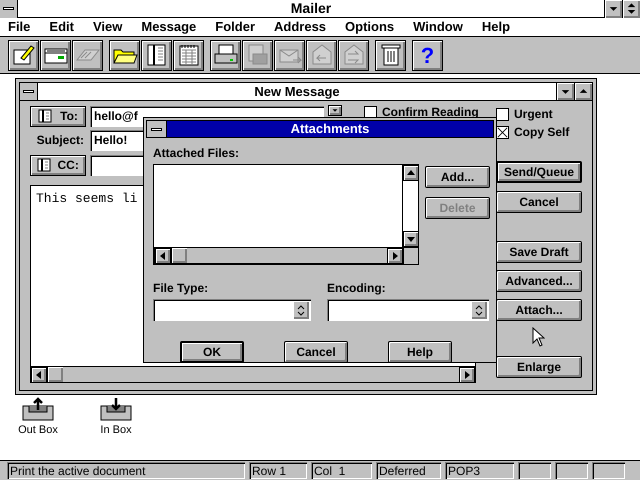  What do you see at coordinates (538, 337) in the screenshot?
I see `mouse-cursor-icon` at bounding box center [538, 337].